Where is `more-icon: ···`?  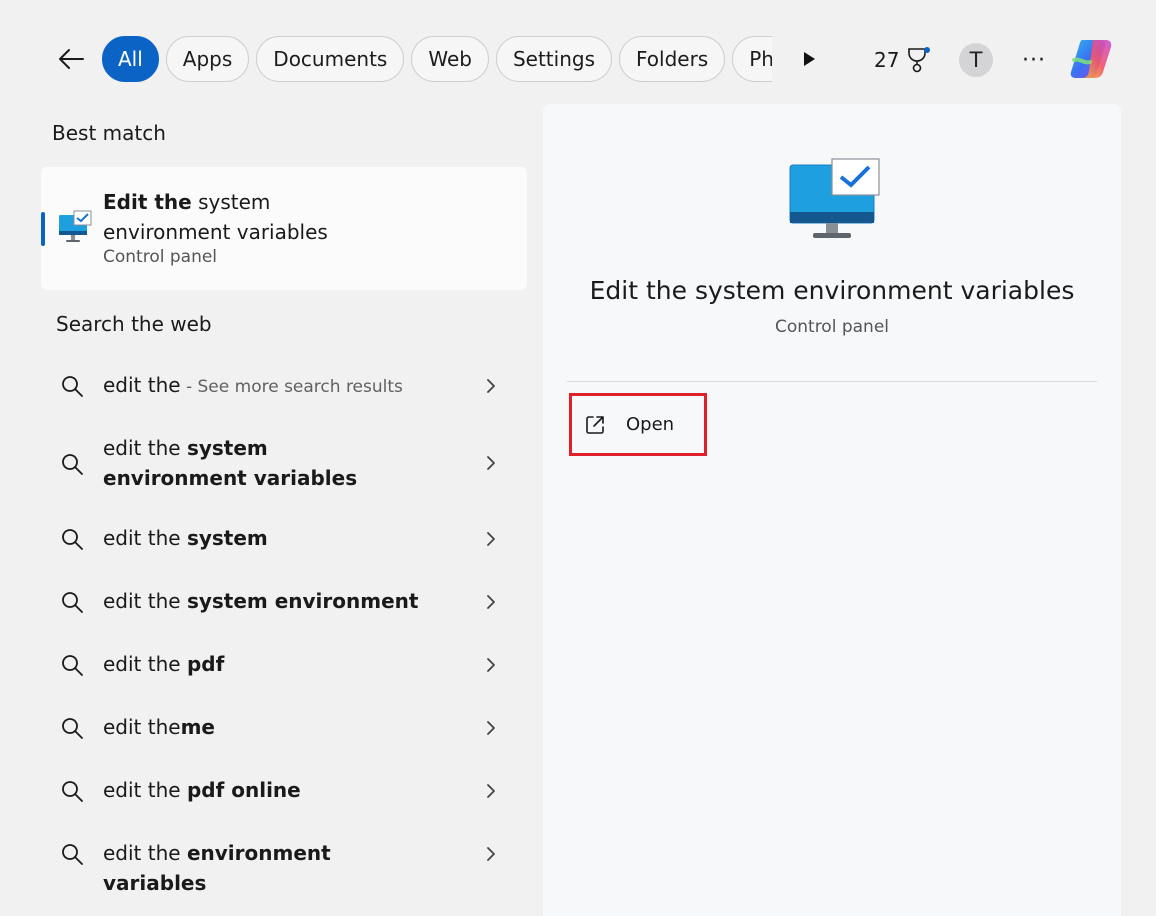
more-icon: ··· is located at coordinates (1034, 60).